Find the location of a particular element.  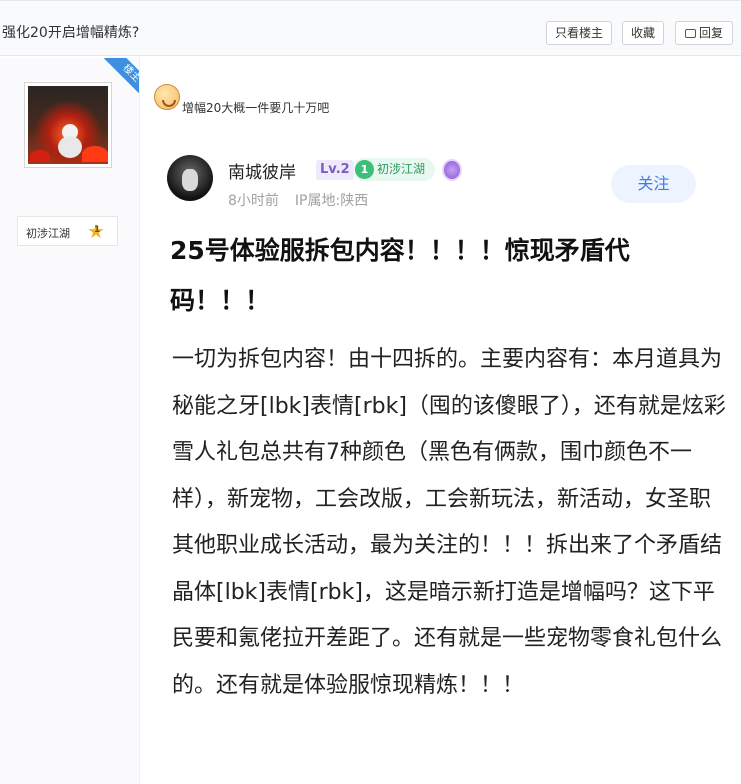

reply-button: 回复 is located at coordinates (704, 33).